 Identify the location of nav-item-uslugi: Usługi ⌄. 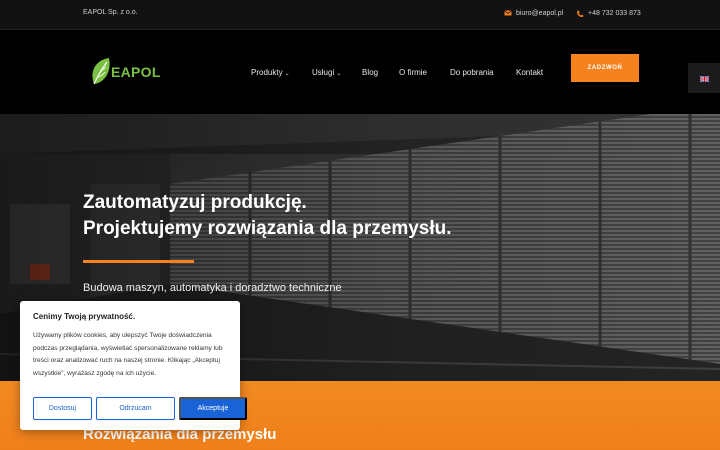
(326, 72).